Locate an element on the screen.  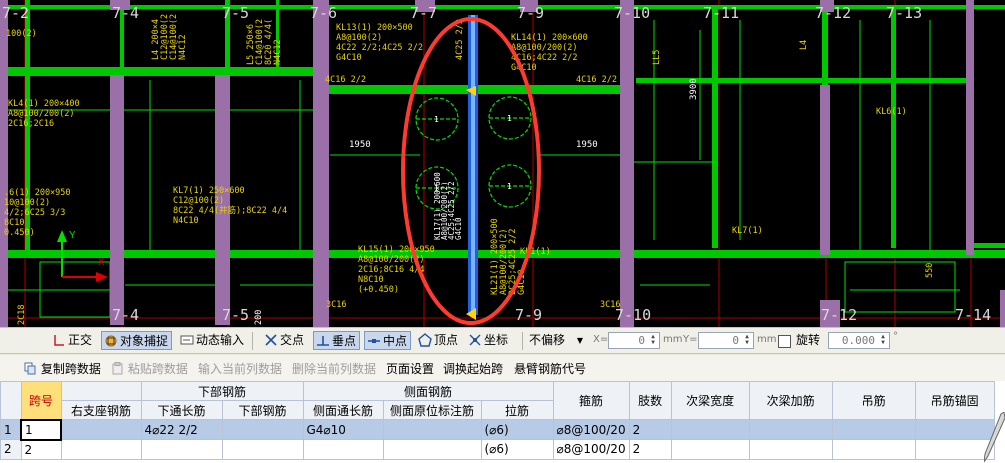
perpendicular-icon is located at coordinates (323, 341).